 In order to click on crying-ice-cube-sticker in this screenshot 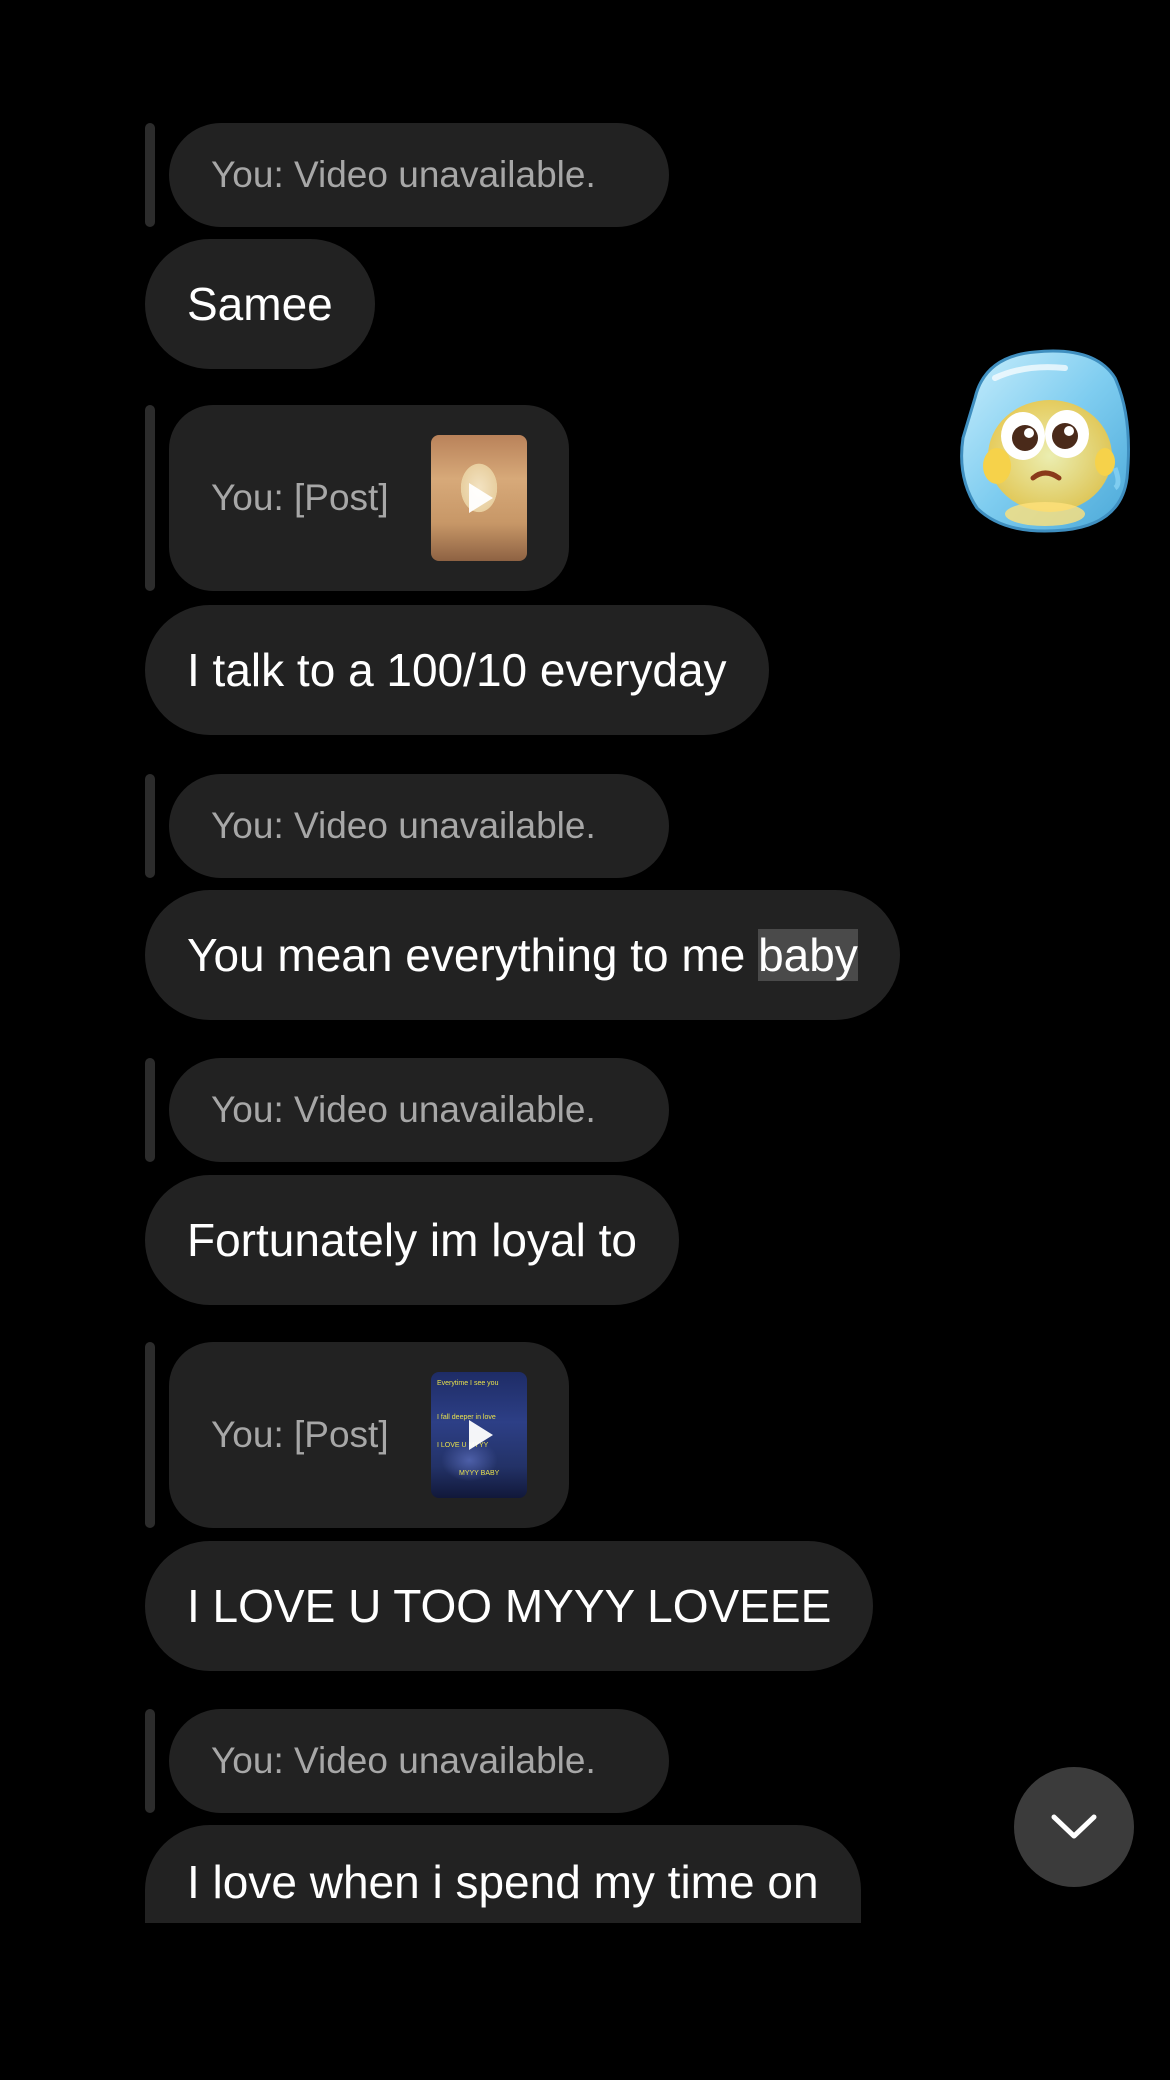, I will do `click(1045, 438)`.